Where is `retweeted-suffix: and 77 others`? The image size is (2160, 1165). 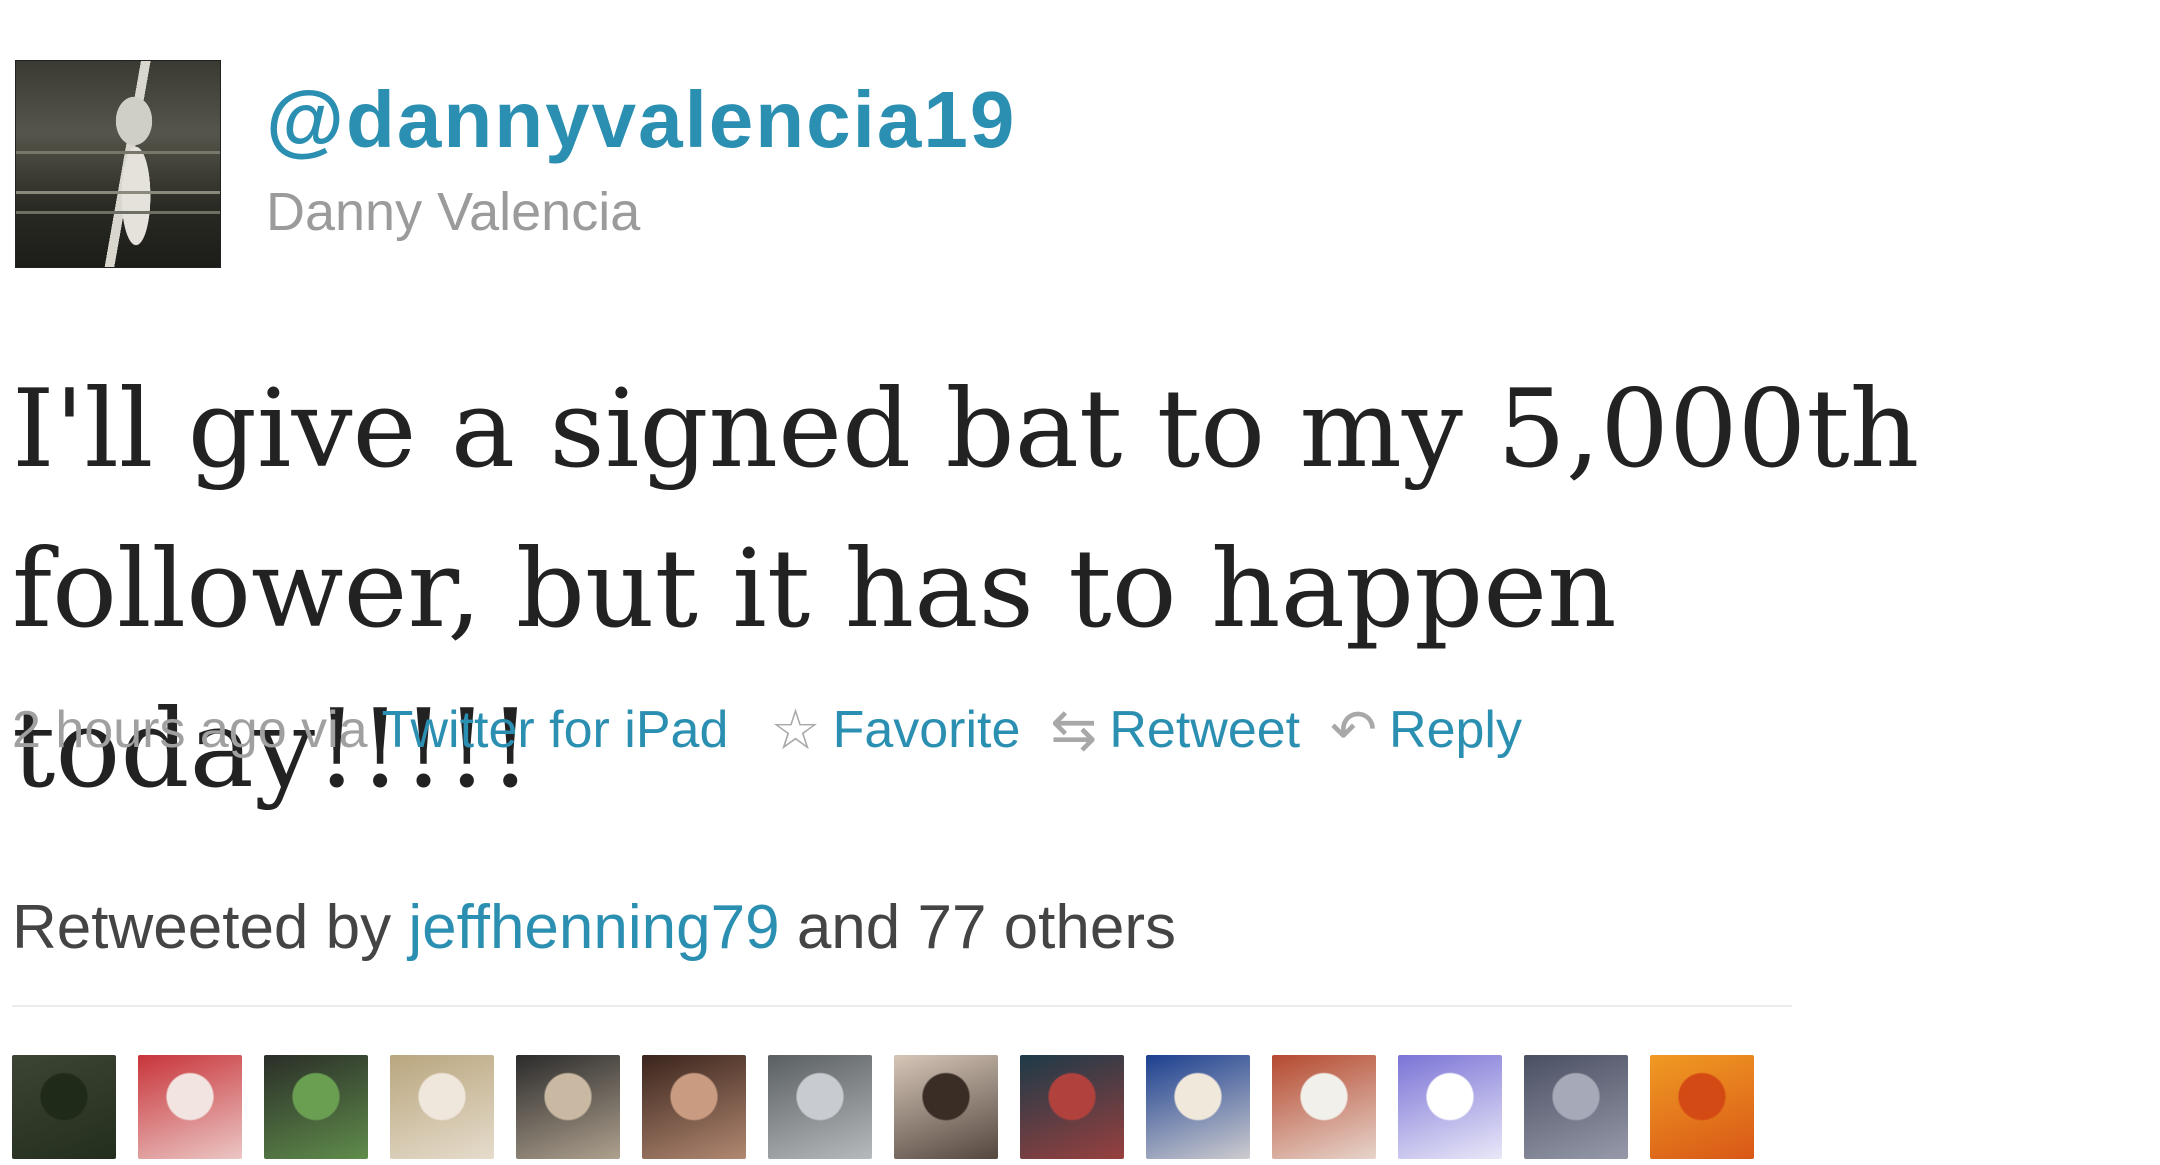 retweeted-suffix: and 77 others is located at coordinates (986, 927).